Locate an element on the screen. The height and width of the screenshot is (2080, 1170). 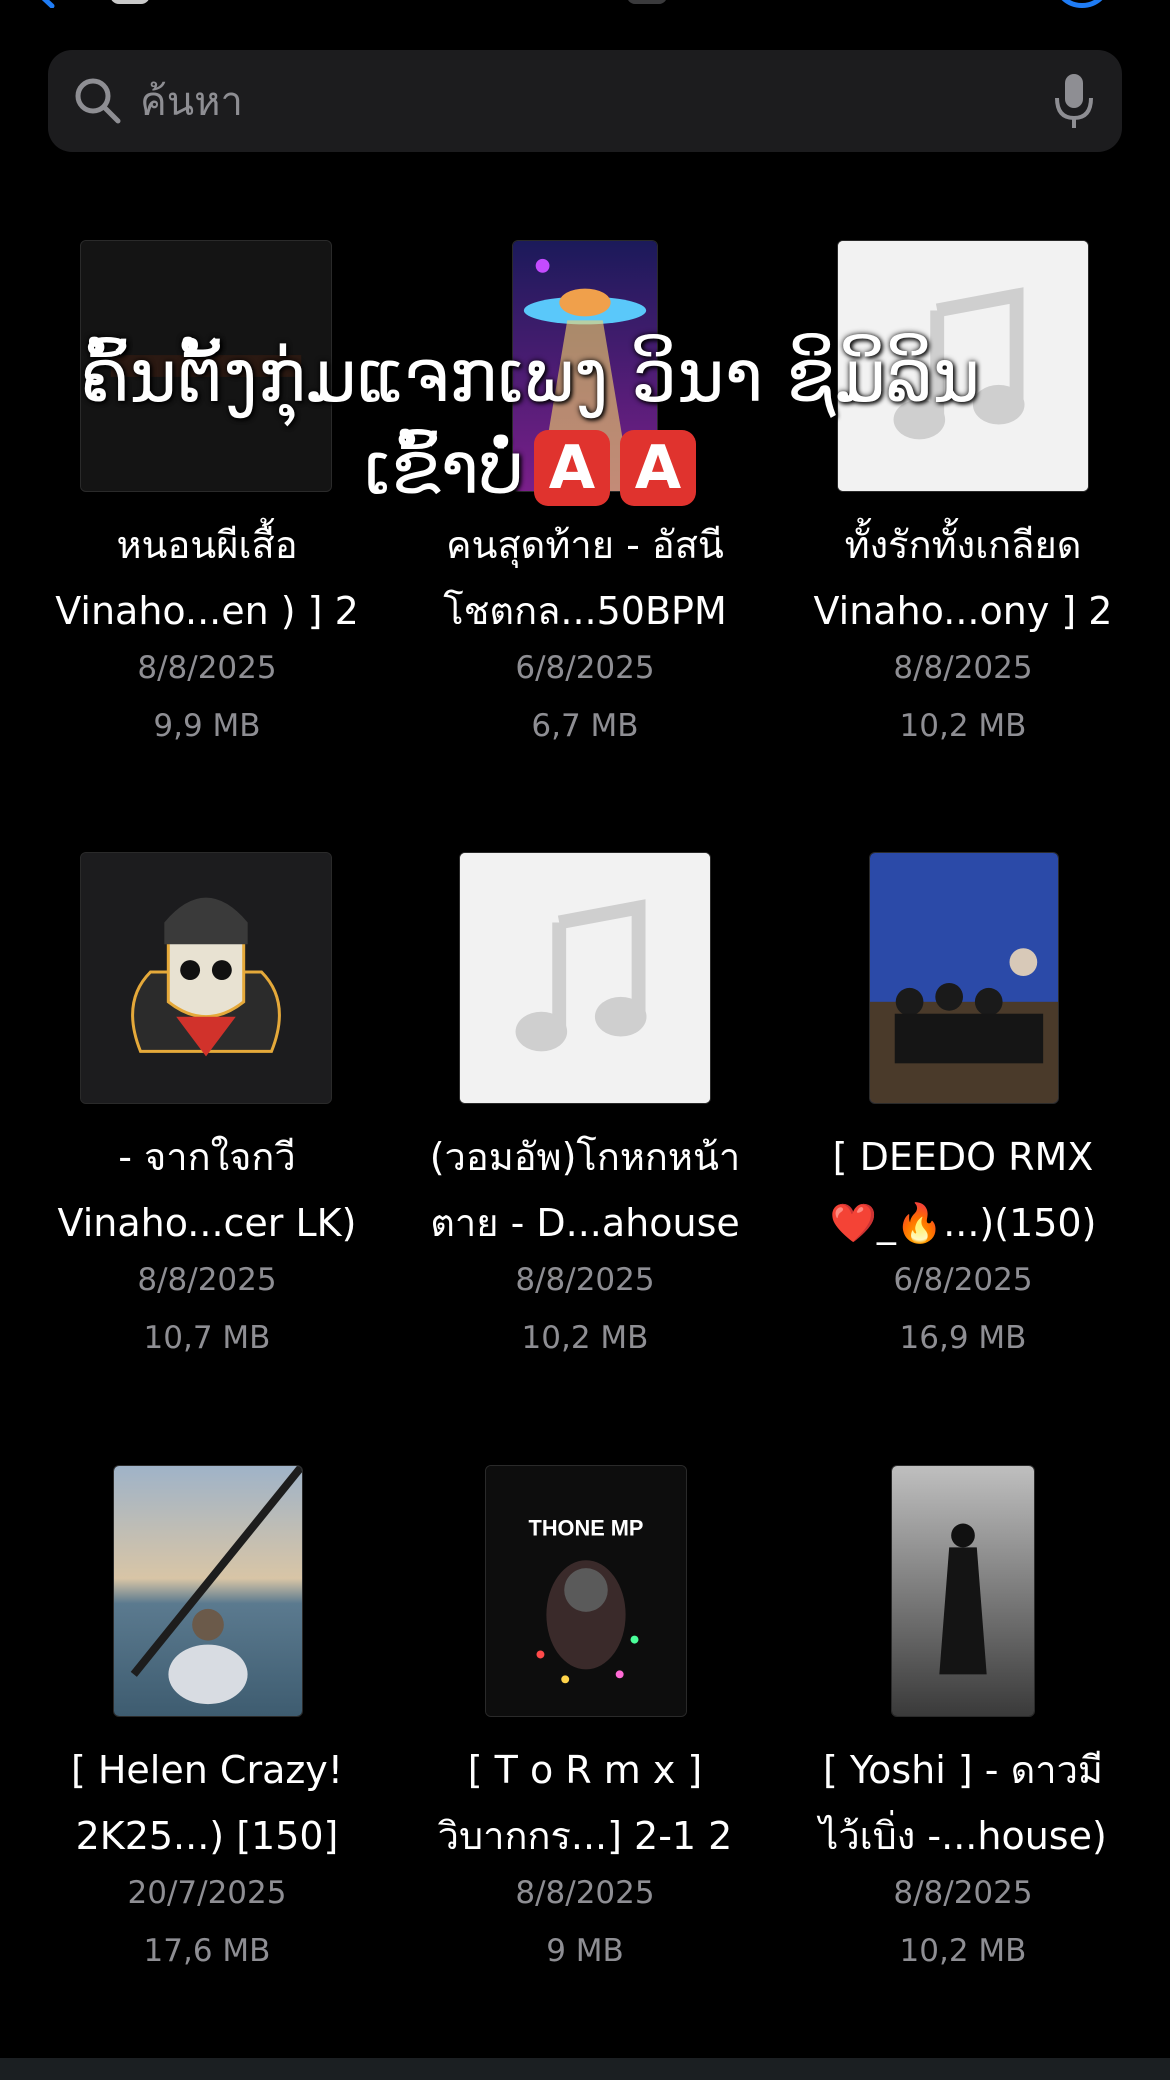
file-date: 20/7/2025 is located at coordinates (207, 1893).